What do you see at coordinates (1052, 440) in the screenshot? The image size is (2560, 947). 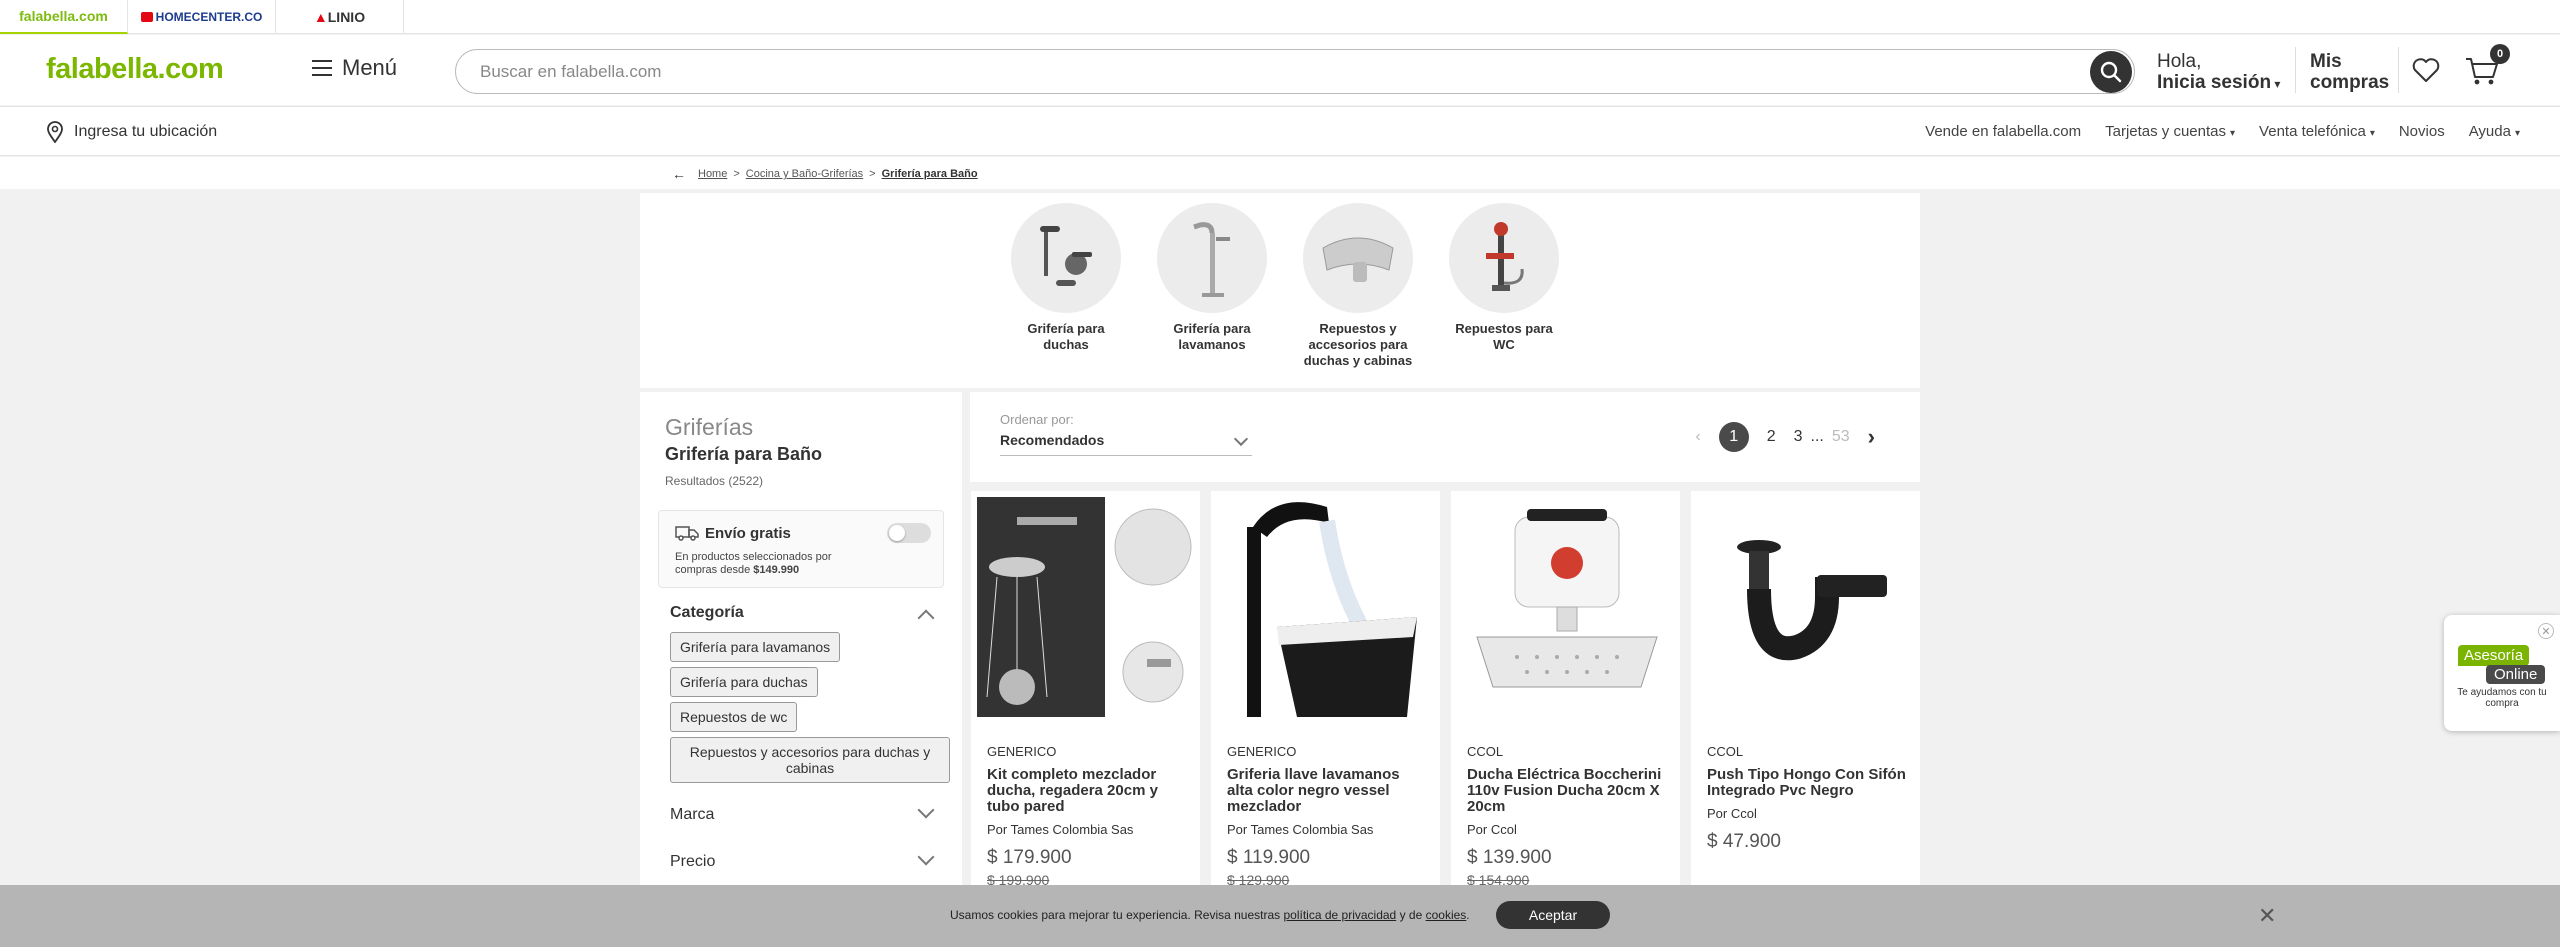 I see `sort-value: Recomendados` at bounding box center [1052, 440].